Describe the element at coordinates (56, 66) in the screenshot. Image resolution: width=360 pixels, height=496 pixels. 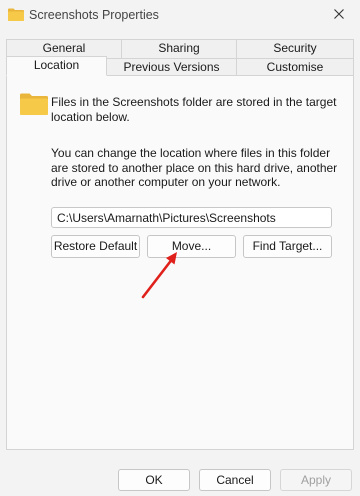
I see `tab-location: Location` at that location.